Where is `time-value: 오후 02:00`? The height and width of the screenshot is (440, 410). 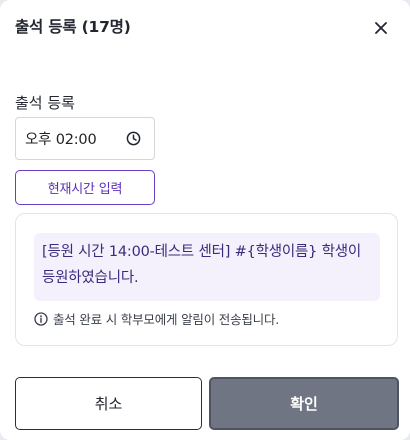
time-value: 오후 02:00 is located at coordinates (75, 138).